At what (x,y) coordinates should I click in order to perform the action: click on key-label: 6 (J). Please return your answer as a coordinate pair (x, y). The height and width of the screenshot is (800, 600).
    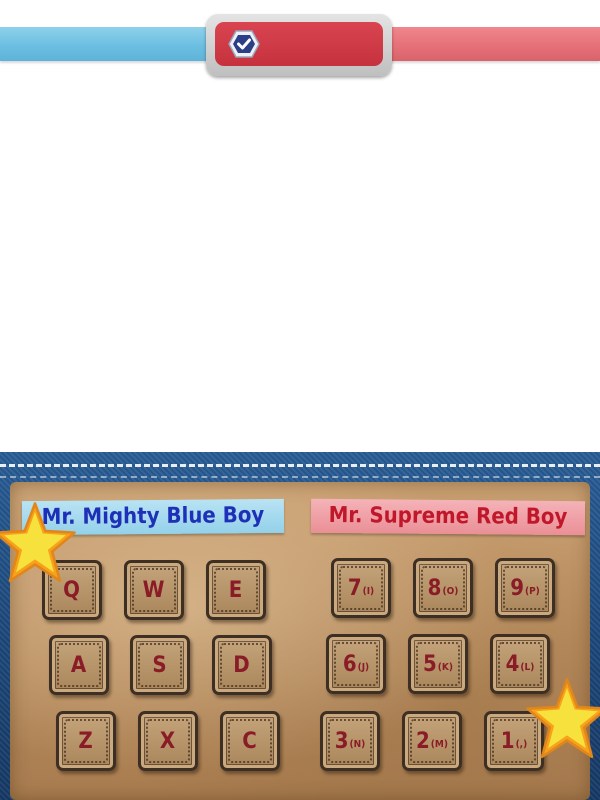
    Looking at the image, I should click on (356, 664).